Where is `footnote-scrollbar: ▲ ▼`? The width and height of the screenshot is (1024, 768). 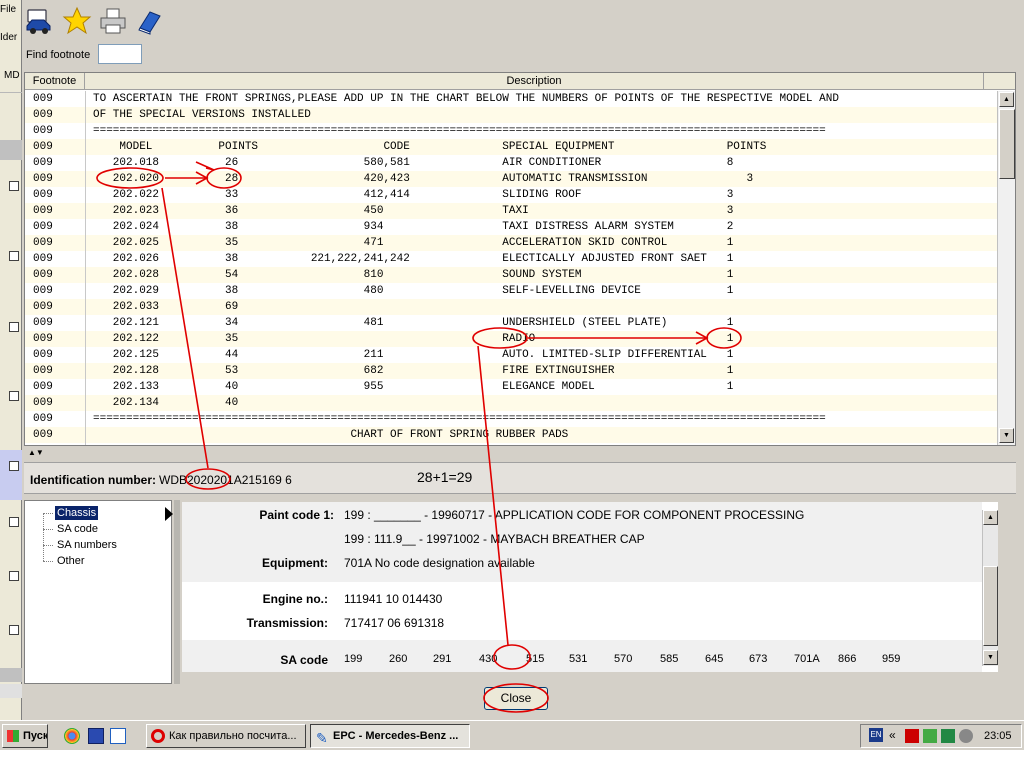 footnote-scrollbar: ▲ ▼ is located at coordinates (1006, 268).